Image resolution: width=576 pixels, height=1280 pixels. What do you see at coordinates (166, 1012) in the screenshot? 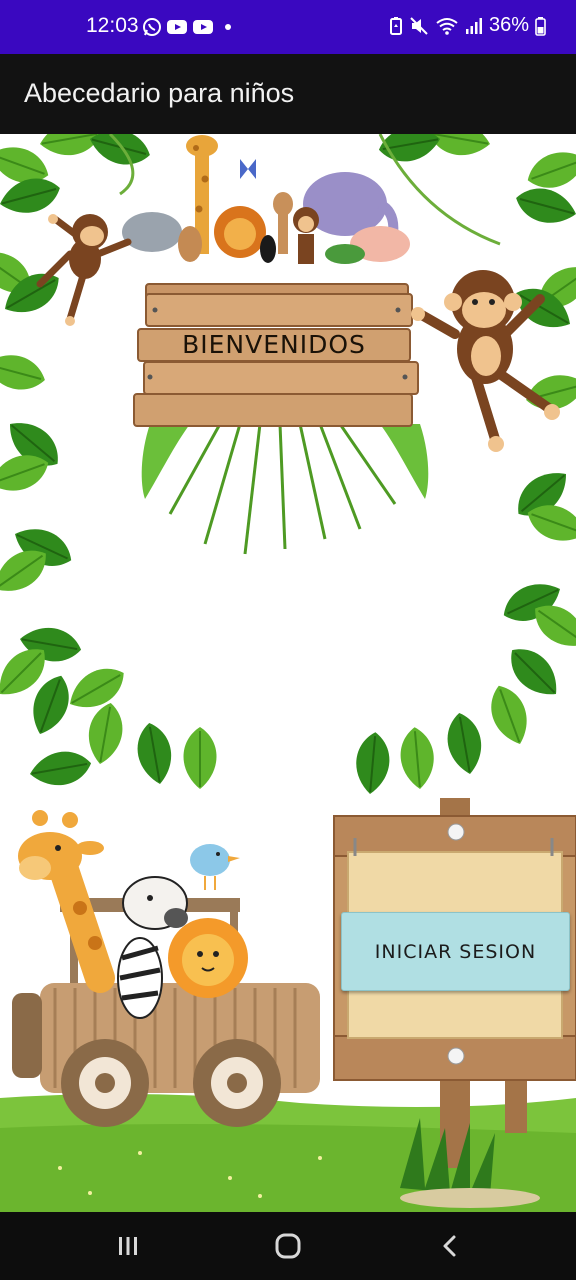
I see `safari-jeep-icon` at bounding box center [166, 1012].